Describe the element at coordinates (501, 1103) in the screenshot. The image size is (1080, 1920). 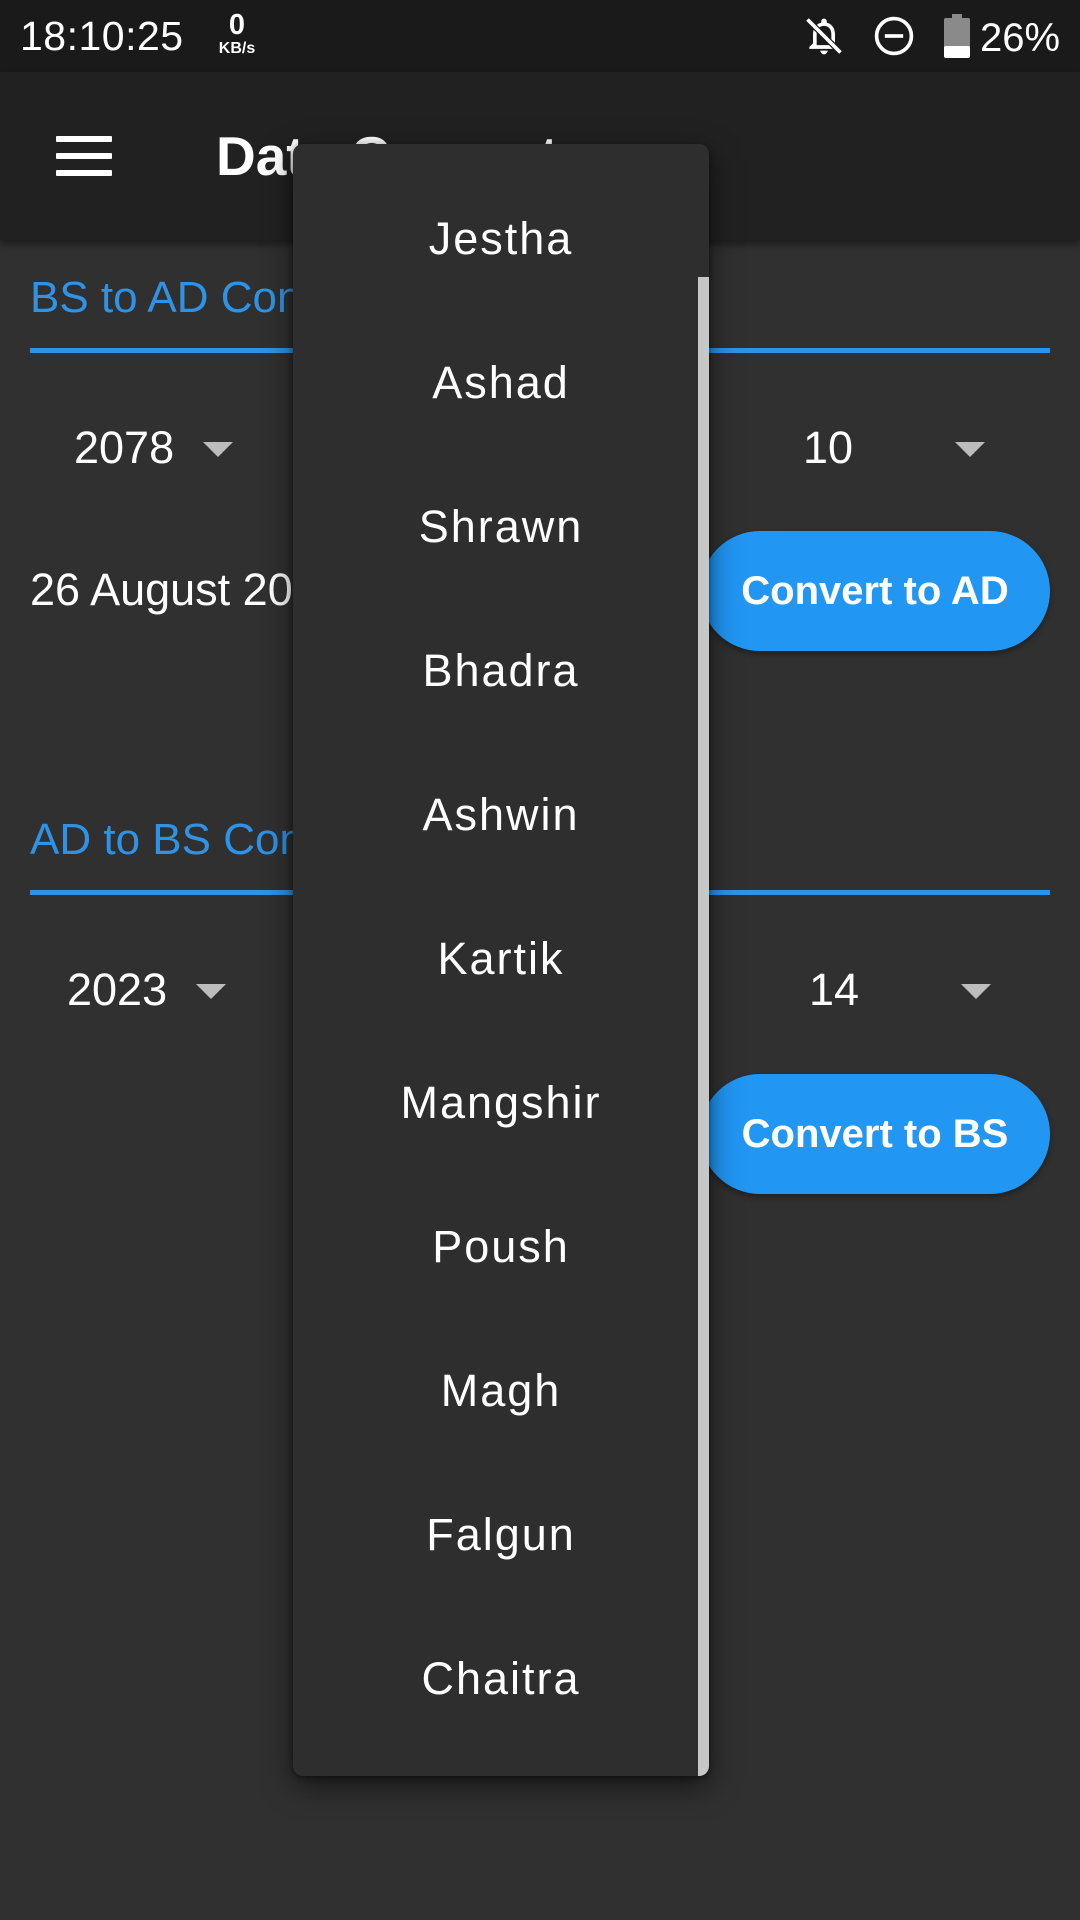
I see `menu-item-mangshir: Mangshir` at that location.